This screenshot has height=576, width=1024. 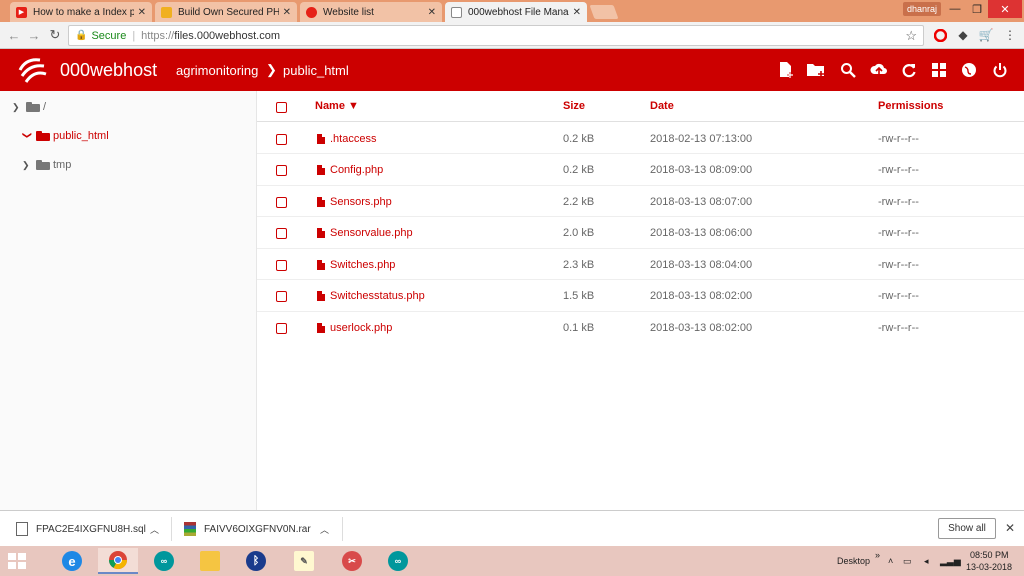 I want to click on tab-build-php: Build Own Secured PHP I ✕, so click(x=226, y=12).